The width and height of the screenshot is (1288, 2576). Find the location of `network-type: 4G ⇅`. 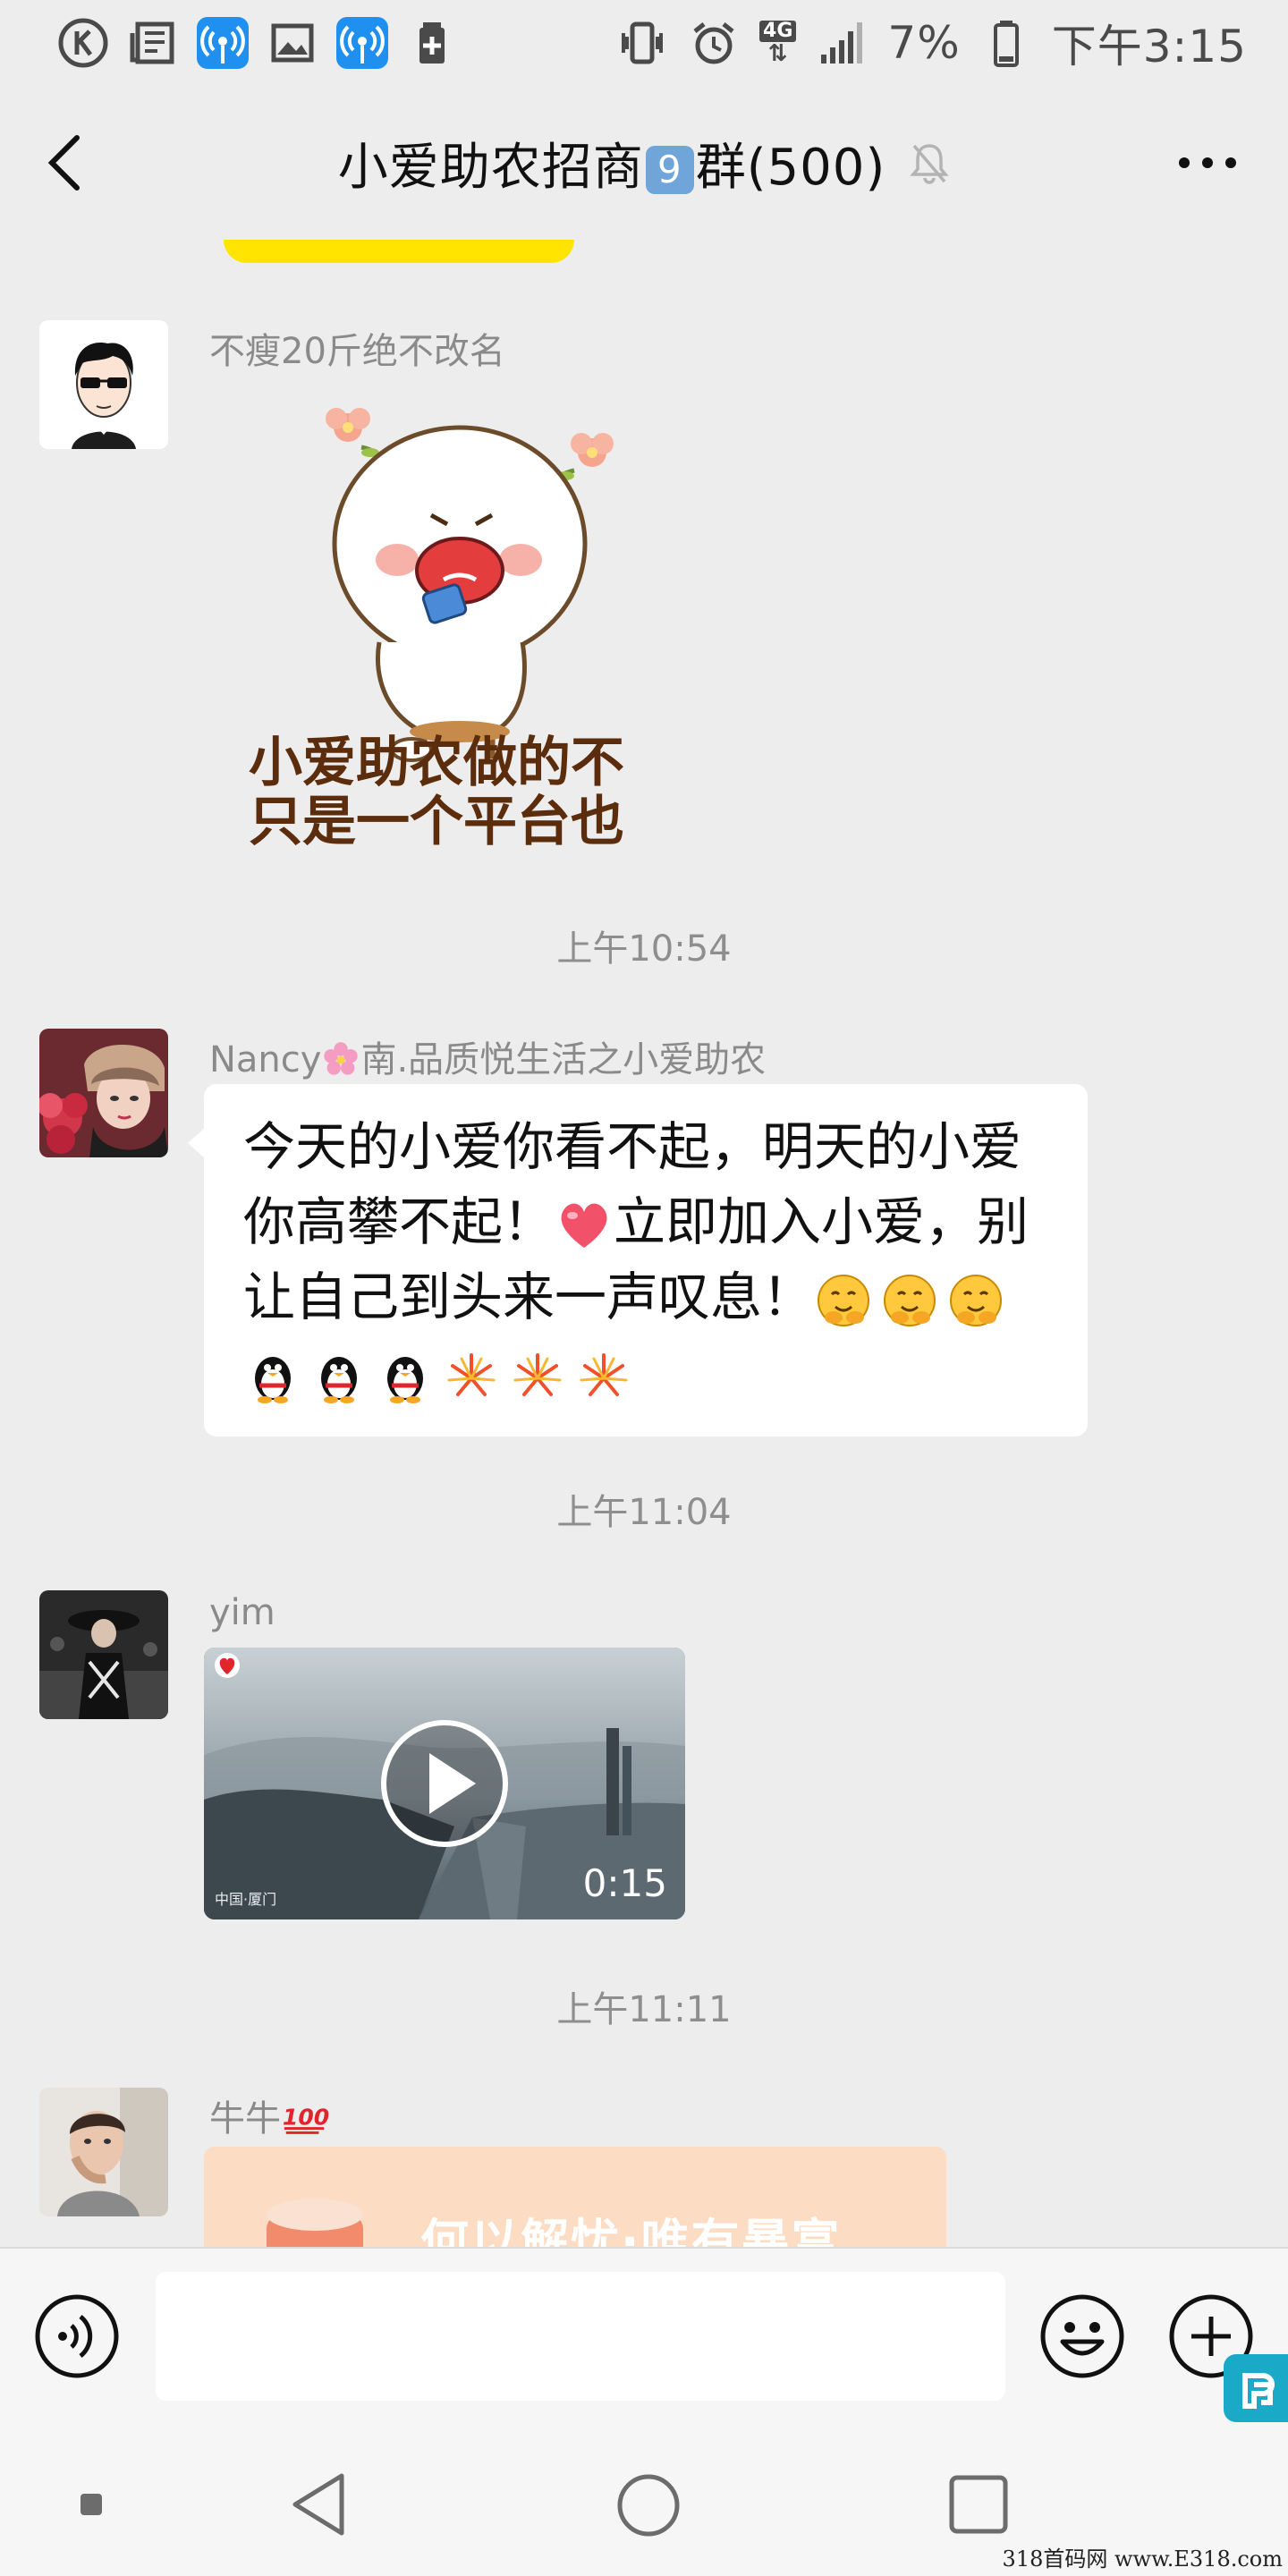

network-type: 4G ⇅ is located at coordinates (778, 43).